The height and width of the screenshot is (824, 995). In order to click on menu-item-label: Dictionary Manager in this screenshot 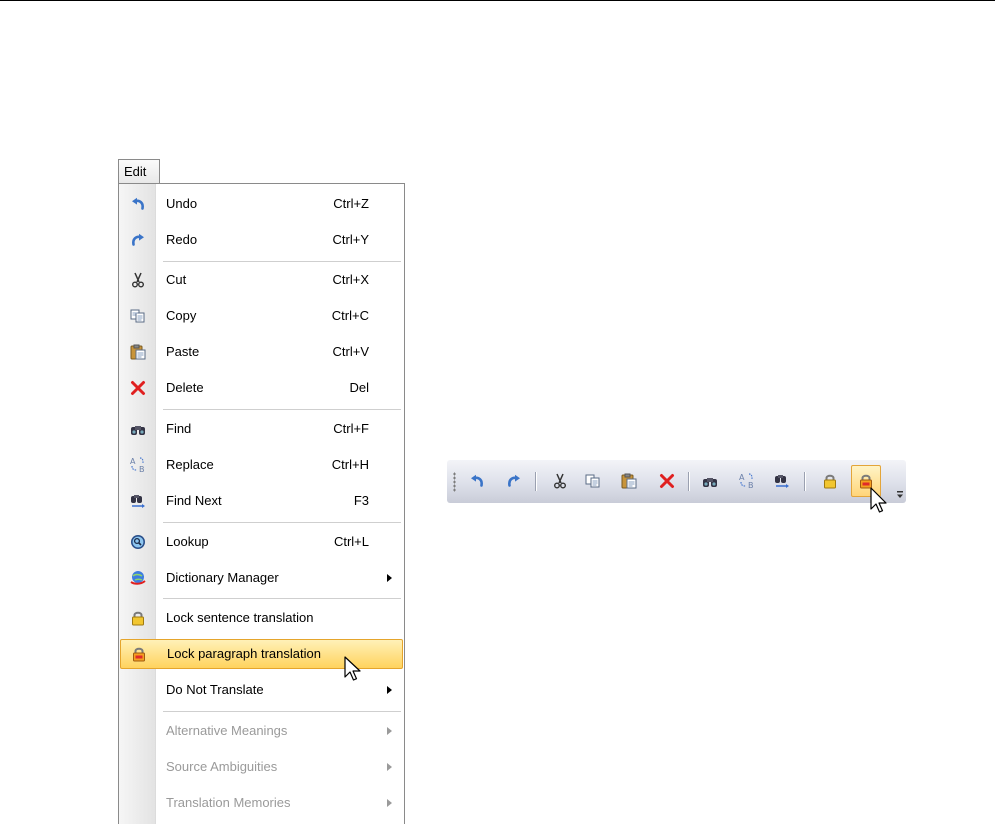, I will do `click(222, 577)`.